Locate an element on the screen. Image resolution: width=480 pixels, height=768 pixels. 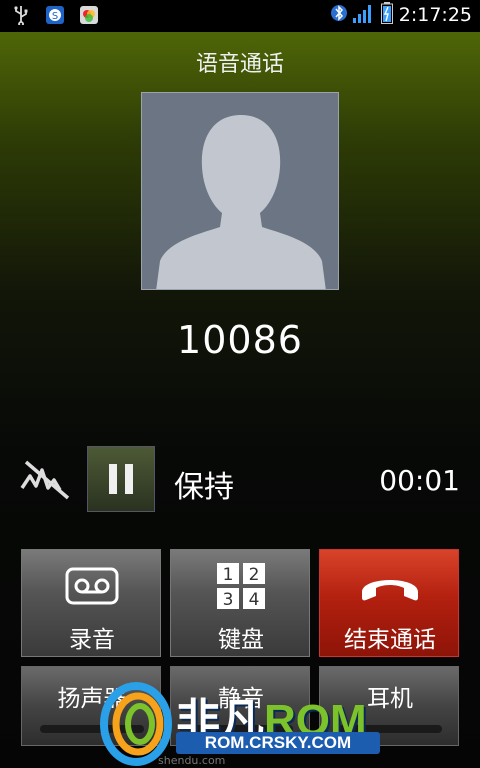
app-s-icon: S is located at coordinates (55, 15).